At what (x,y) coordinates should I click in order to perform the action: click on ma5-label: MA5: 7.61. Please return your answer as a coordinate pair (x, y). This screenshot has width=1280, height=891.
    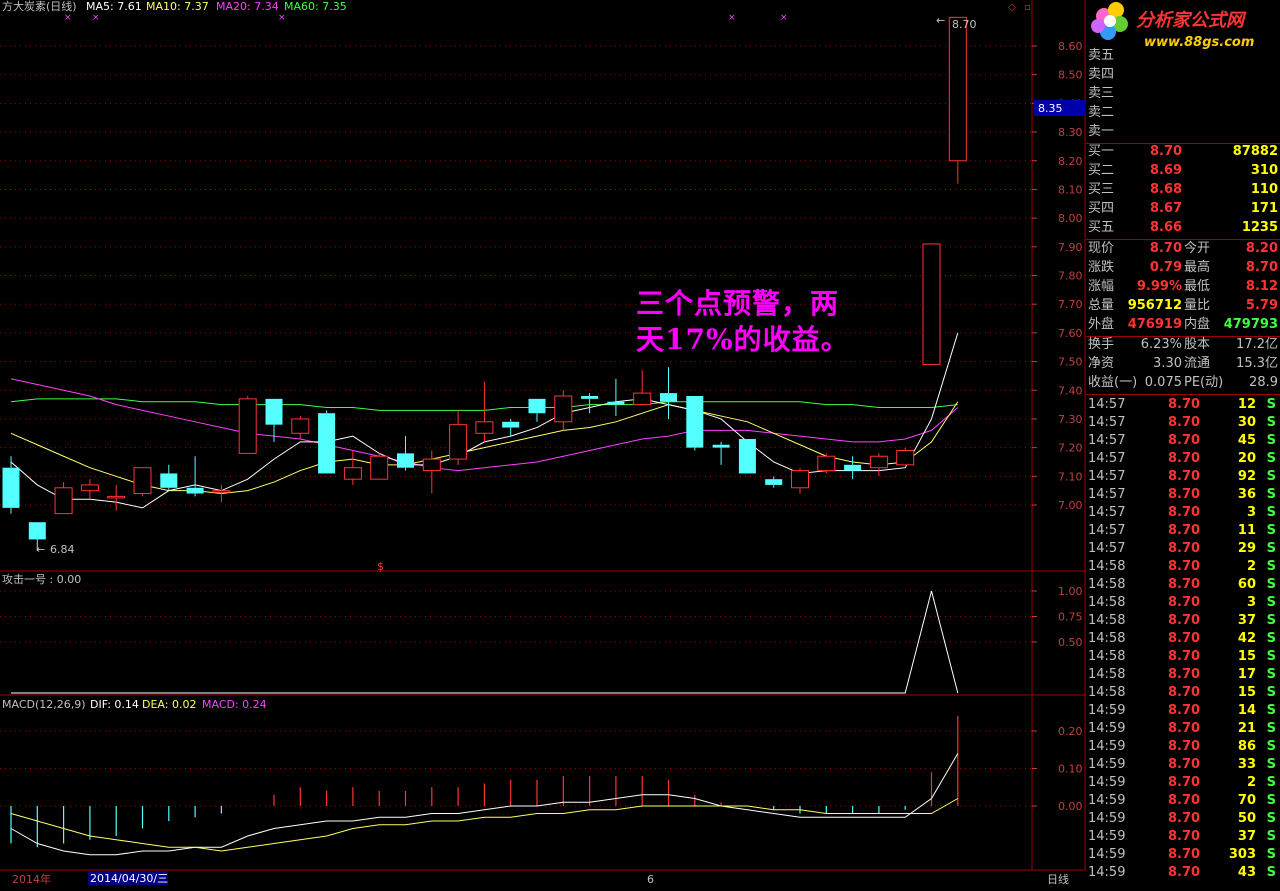
    Looking at the image, I should click on (114, 6).